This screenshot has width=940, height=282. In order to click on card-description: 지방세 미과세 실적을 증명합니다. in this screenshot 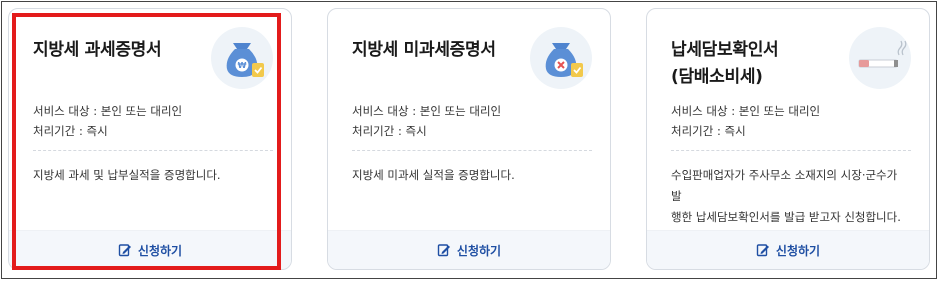, I will do `click(433, 175)`.